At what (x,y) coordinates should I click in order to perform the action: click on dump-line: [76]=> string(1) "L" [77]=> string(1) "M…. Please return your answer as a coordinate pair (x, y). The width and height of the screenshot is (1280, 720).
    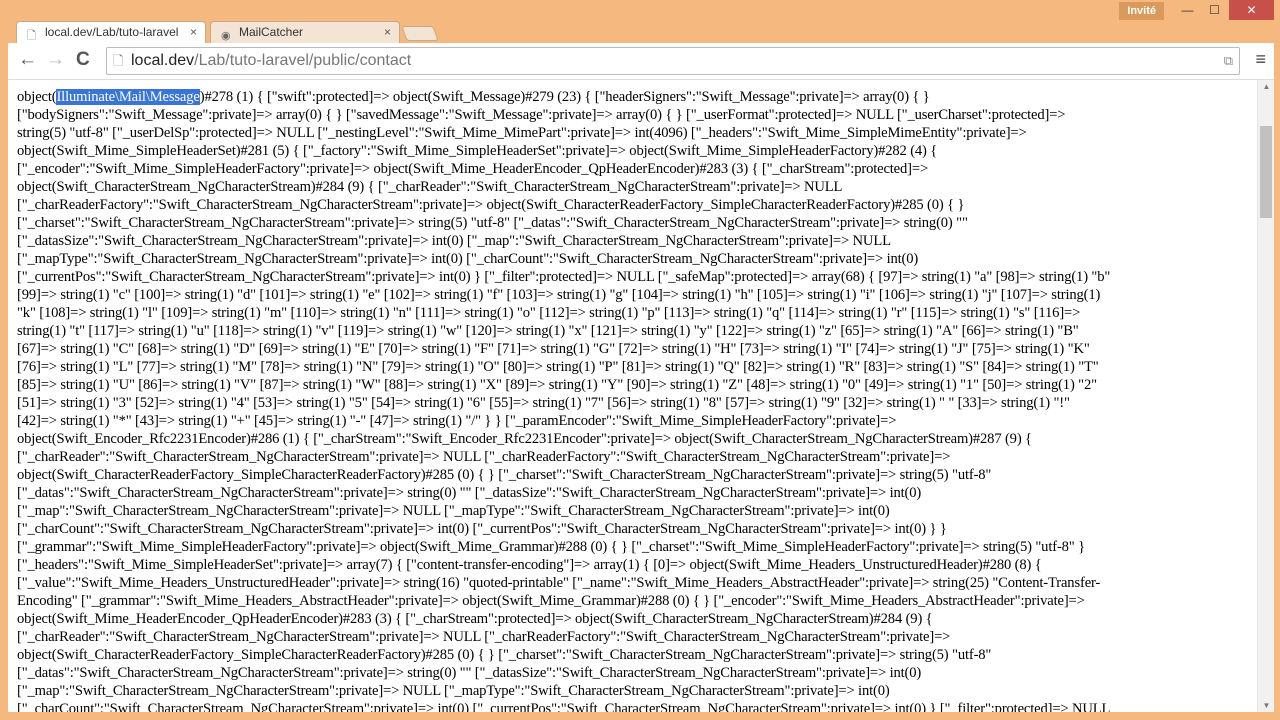
    Looking at the image, I should click on (558, 367).